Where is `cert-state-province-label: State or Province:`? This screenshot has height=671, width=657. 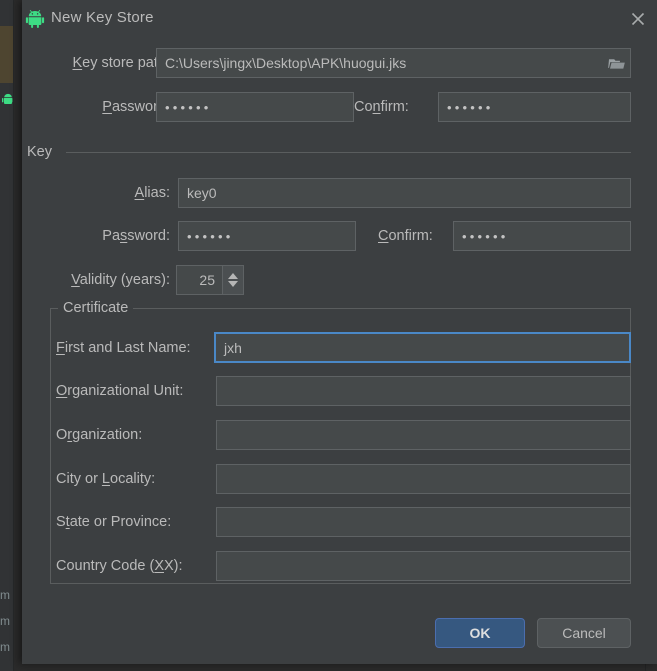
cert-state-province-label: State or Province: is located at coordinates (114, 522).